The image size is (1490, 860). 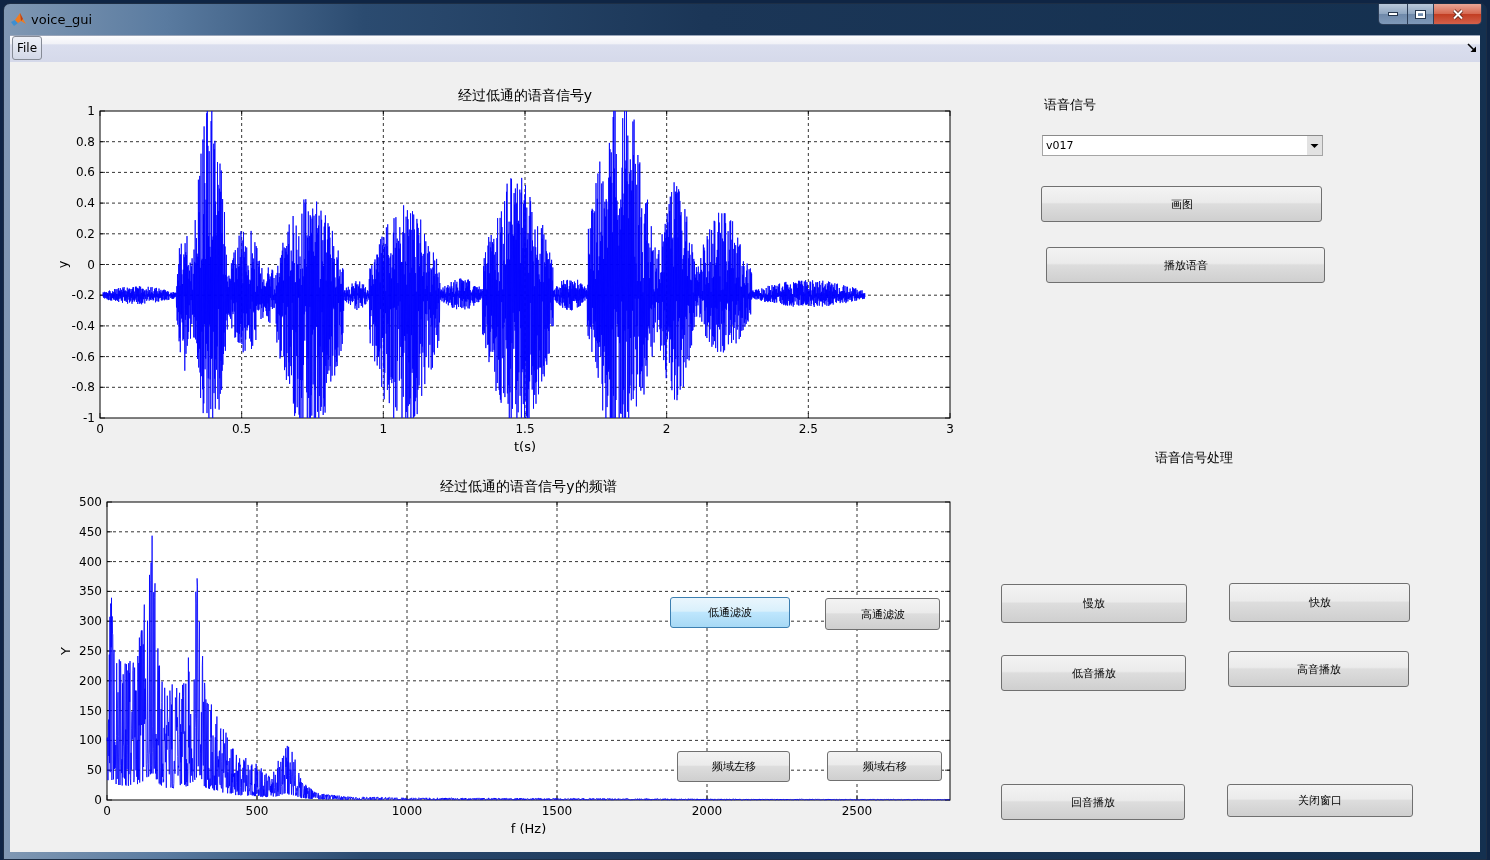 What do you see at coordinates (1319, 602) in the screenshot?
I see `action-button: 快放` at bounding box center [1319, 602].